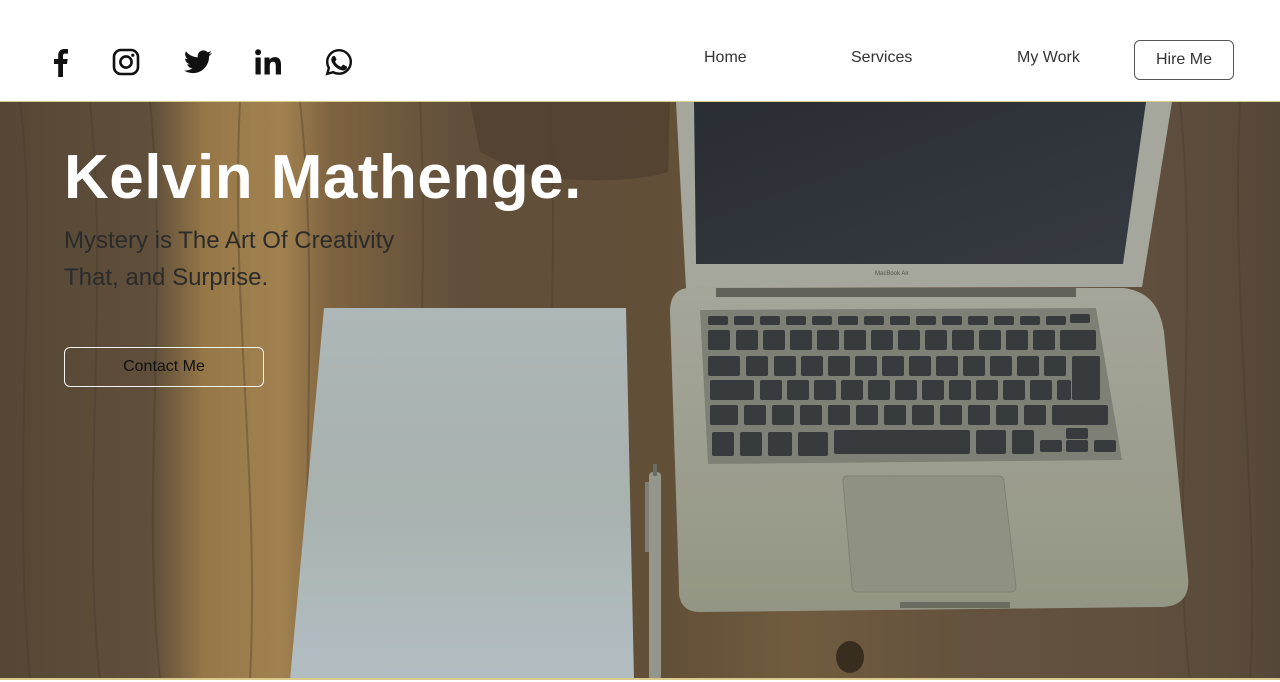 Image resolution: width=1280 pixels, height=682 pixels. Describe the element at coordinates (640, 679) in the screenshot. I see `hero-bottom-border` at that location.